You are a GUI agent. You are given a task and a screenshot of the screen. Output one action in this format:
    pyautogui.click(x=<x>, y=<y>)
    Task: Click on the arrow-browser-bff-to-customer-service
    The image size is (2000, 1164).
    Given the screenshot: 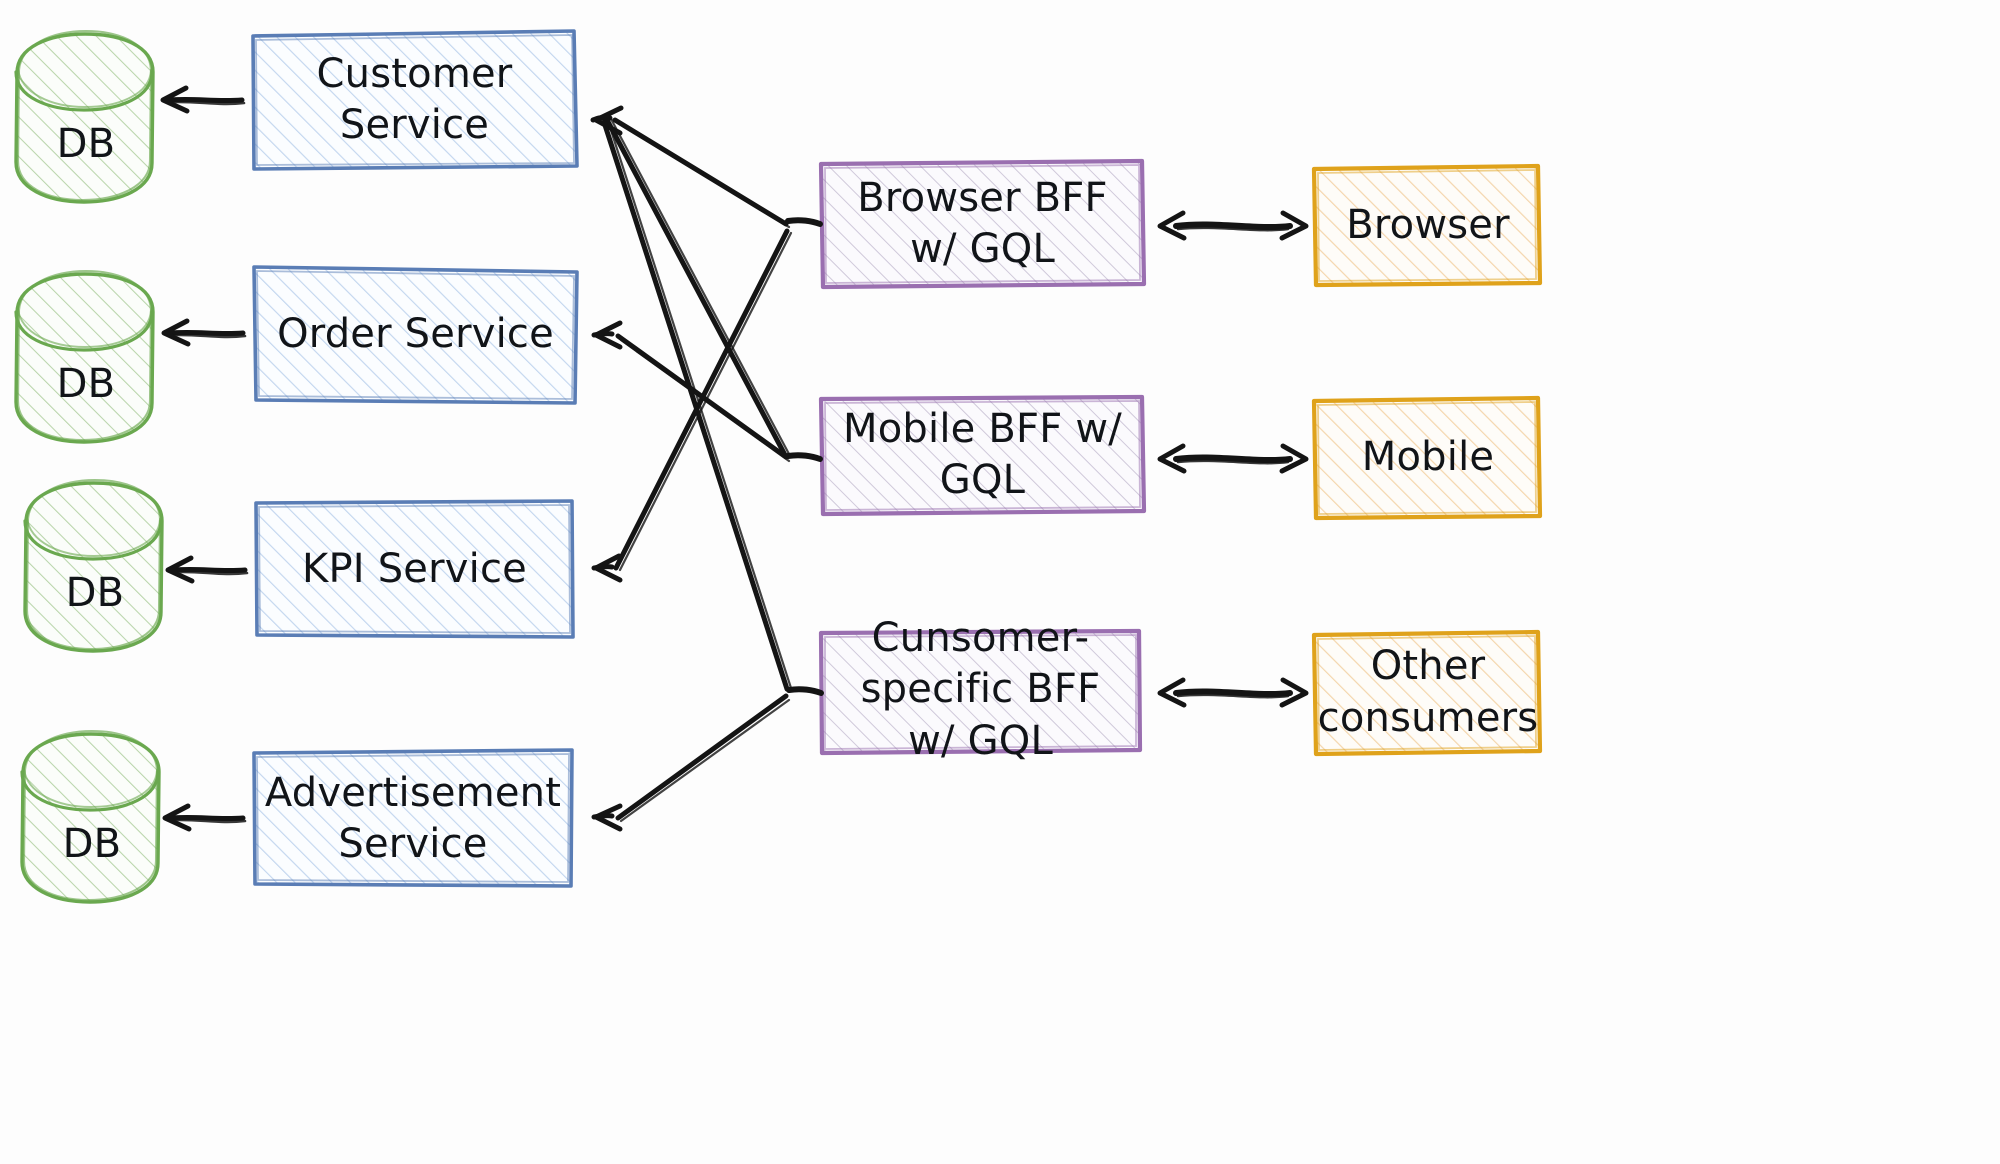 What is the action you would take?
    pyautogui.click(x=706, y=167)
    